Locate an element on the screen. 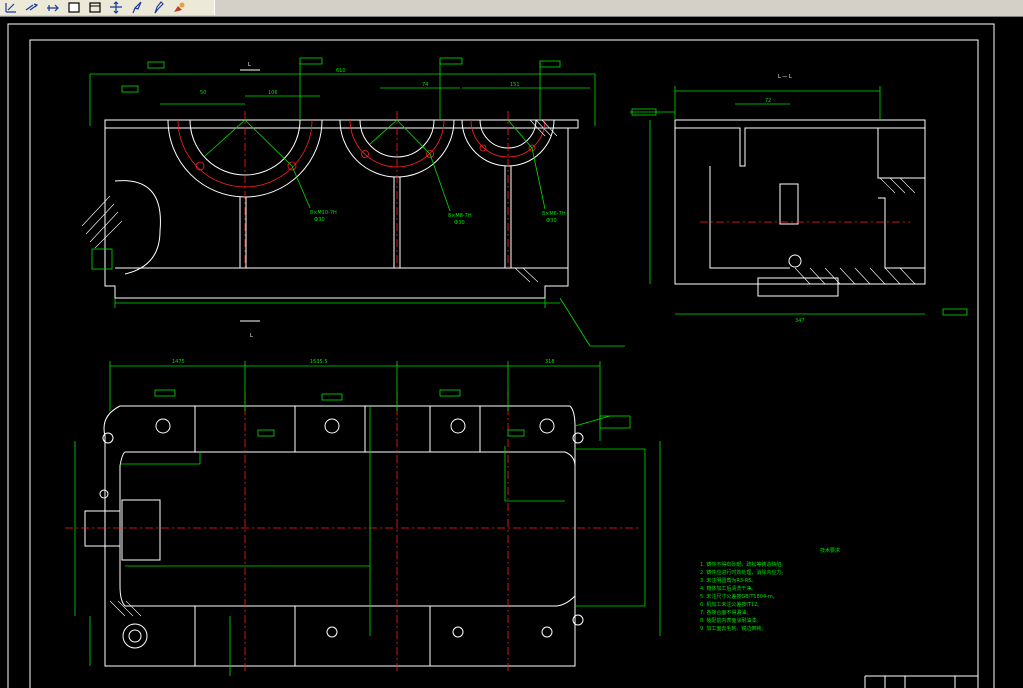 The width and height of the screenshot is (1023, 688). rectangle-icon is located at coordinates (74, 8).